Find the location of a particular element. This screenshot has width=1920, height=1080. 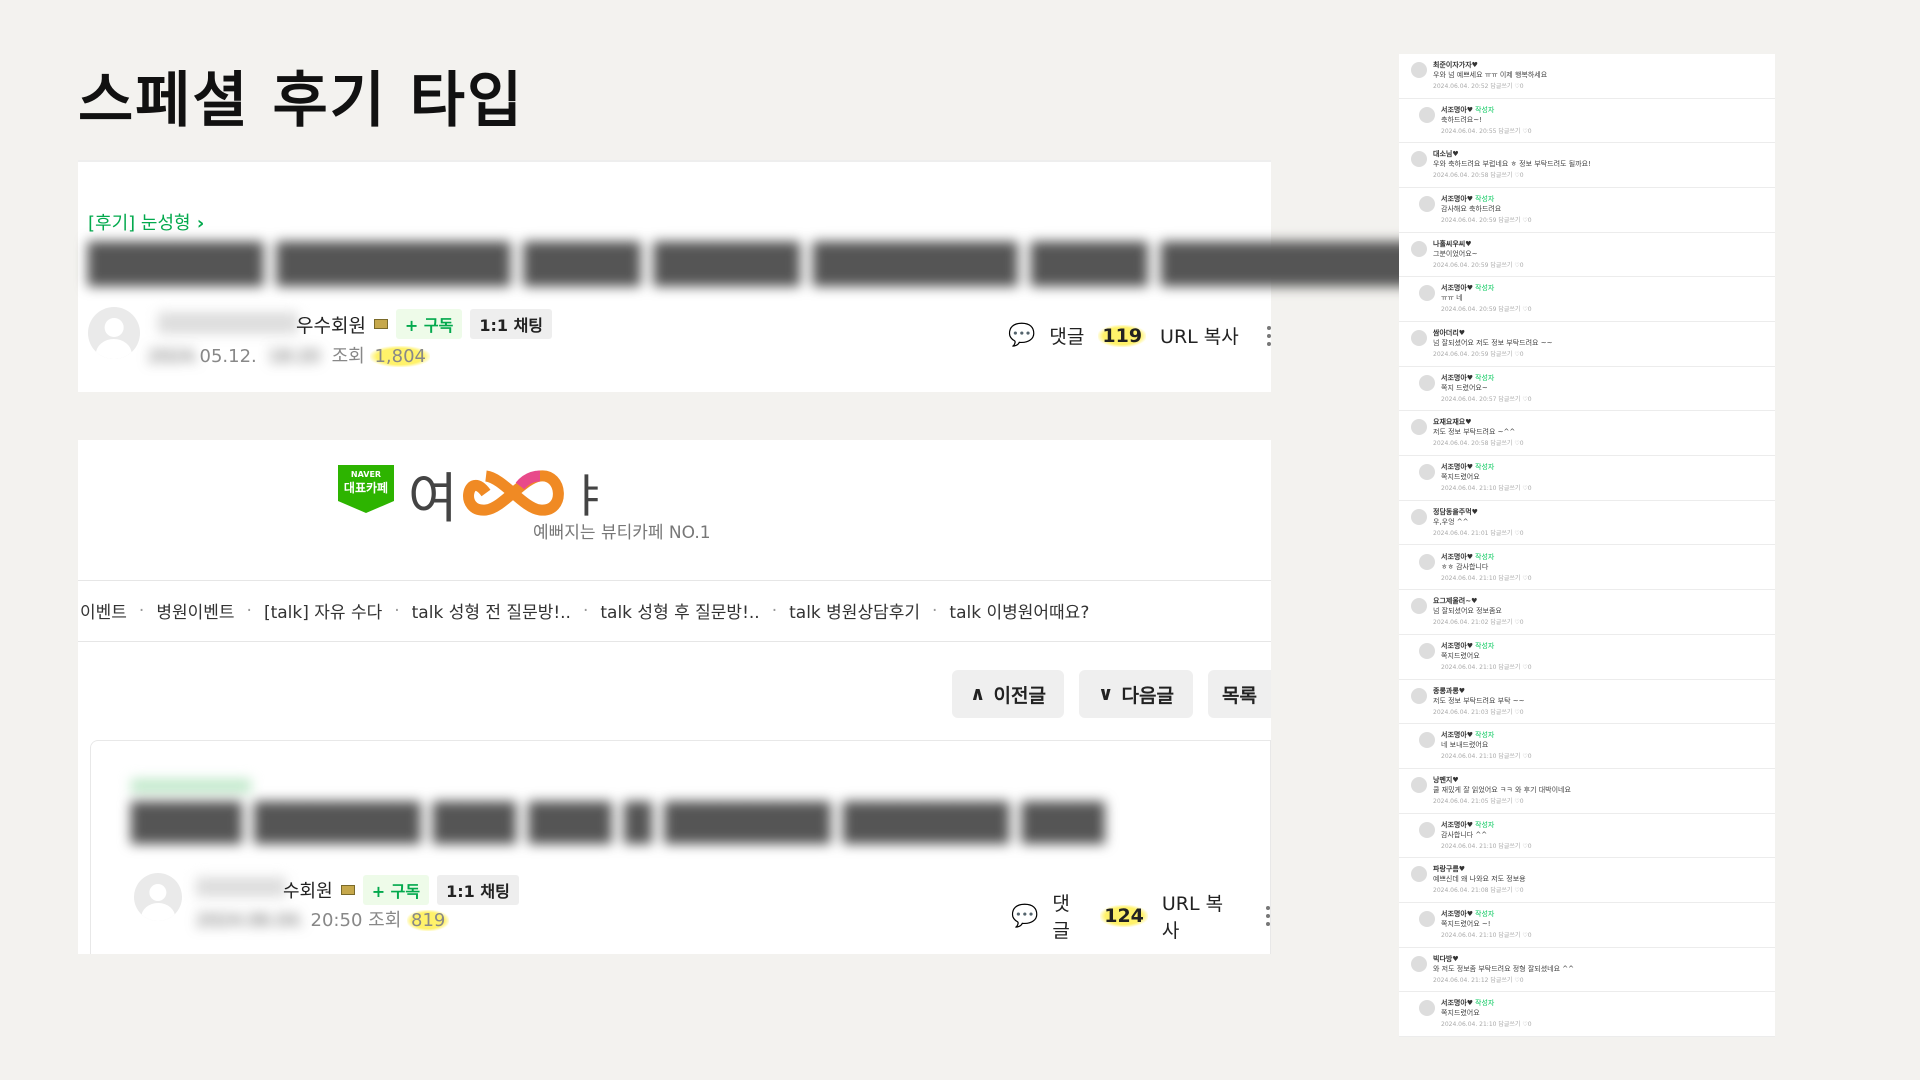

comment-author: 요그제울려~♥ is located at coordinates (1455, 601).